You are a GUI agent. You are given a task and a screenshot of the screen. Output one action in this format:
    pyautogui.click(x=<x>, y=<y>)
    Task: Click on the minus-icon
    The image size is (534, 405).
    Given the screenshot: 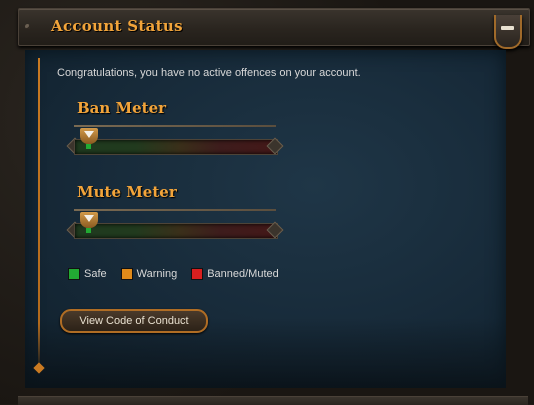 What is the action you would take?
    pyautogui.click(x=507, y=28)
    